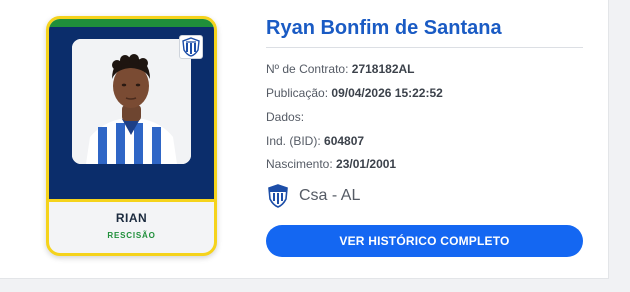 Image resolution: width=630 pixels, height=292 pixels. Describe the element at coordinates (293, 141) in the screenshot. I see `bid-label: Ind. (BID):` at that location.